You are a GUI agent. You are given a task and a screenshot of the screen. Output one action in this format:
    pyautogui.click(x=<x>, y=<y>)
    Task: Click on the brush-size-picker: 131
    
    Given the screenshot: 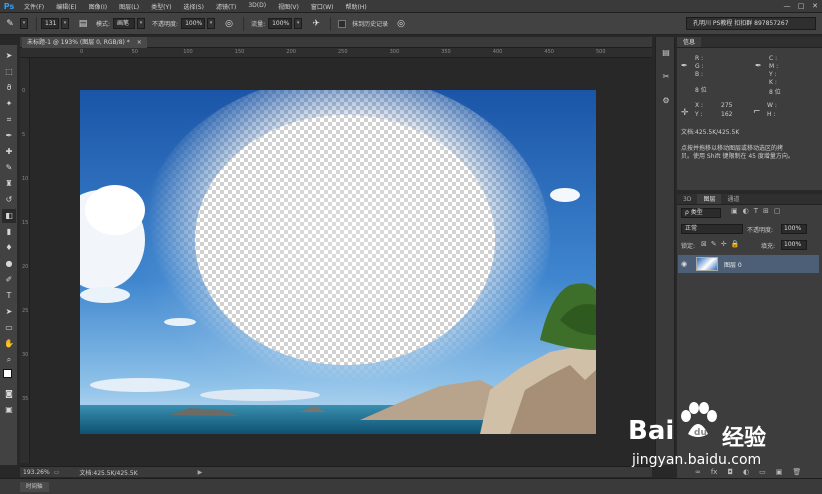 What is the action you would take?
    pyautogui.click(x=50, y=23)
    